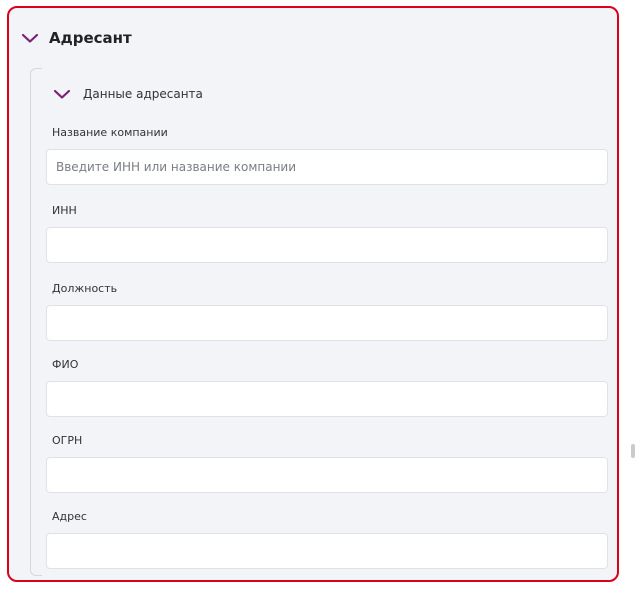 This screenshot has height=589, width=636. I want to click on address-label: Адрес, so click(69, 516).